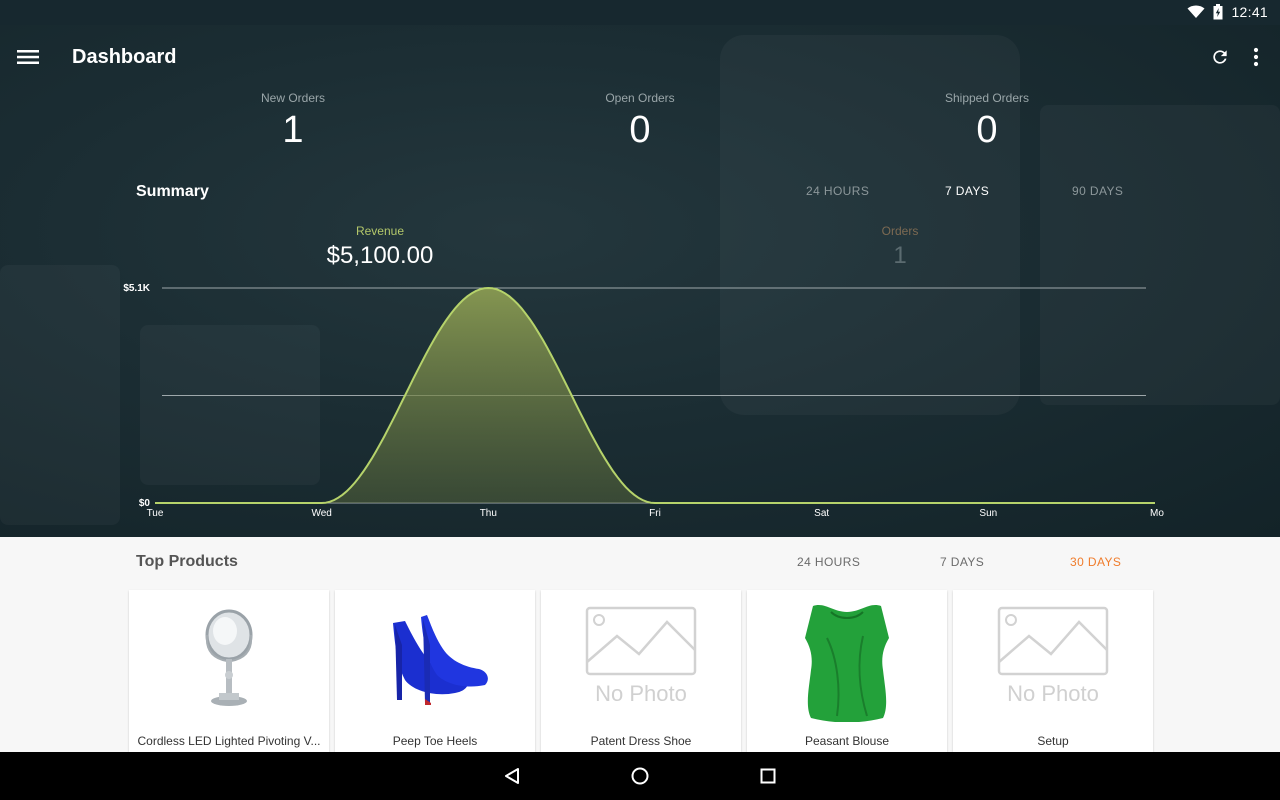  Describe the element at coordinates (847, 741) in the screenshot. I see `product-name: Peasant Blouse` at that location.